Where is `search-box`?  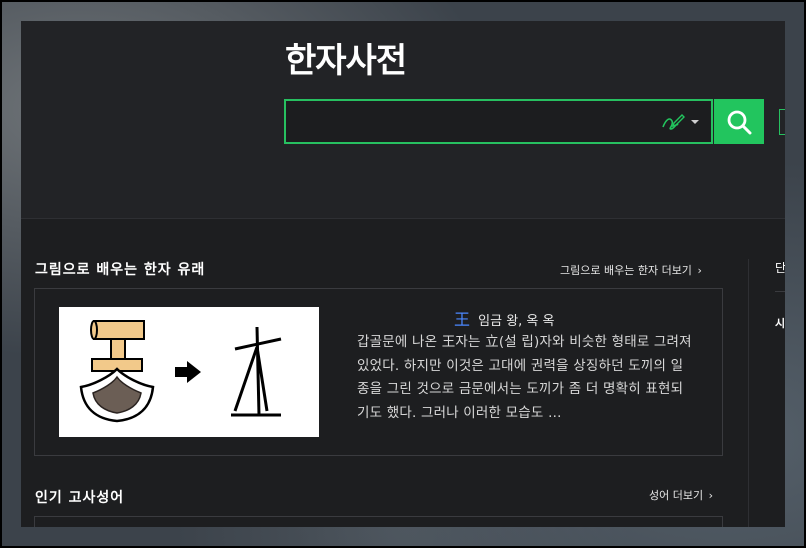
search-box is located at coordinates (498, 121).